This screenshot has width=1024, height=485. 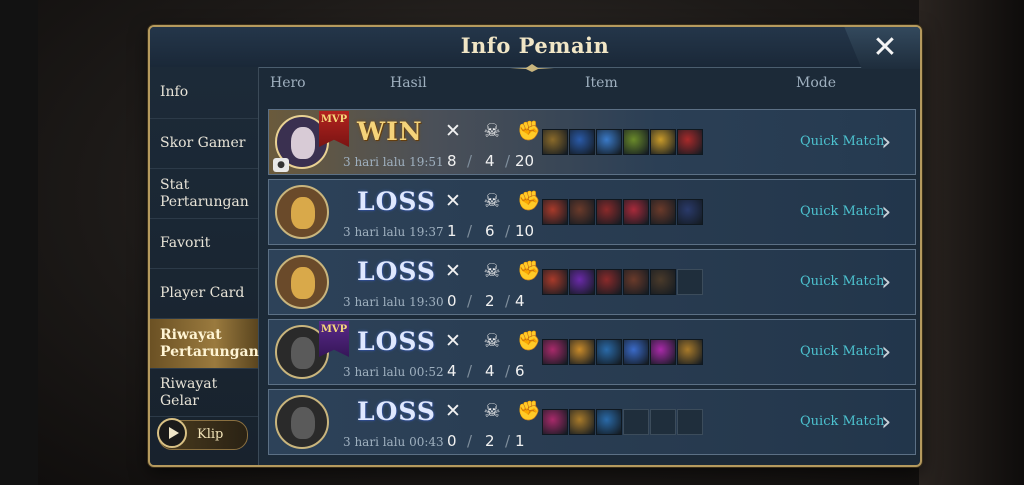 I want to click on sidebar-item-player-card: Player Card, so click(x=204, y=294).